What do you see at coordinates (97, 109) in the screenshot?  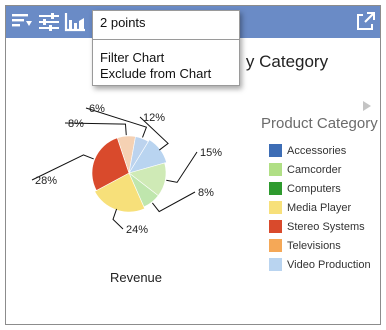 I see `slice-label: 6%` at bounding box center [97, 109].